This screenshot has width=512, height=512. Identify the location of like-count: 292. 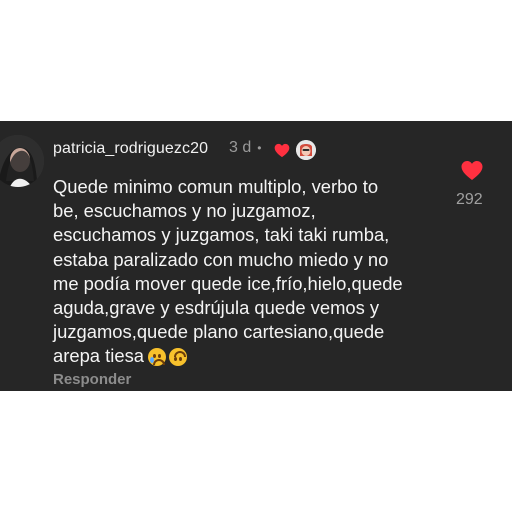
(469, 199).